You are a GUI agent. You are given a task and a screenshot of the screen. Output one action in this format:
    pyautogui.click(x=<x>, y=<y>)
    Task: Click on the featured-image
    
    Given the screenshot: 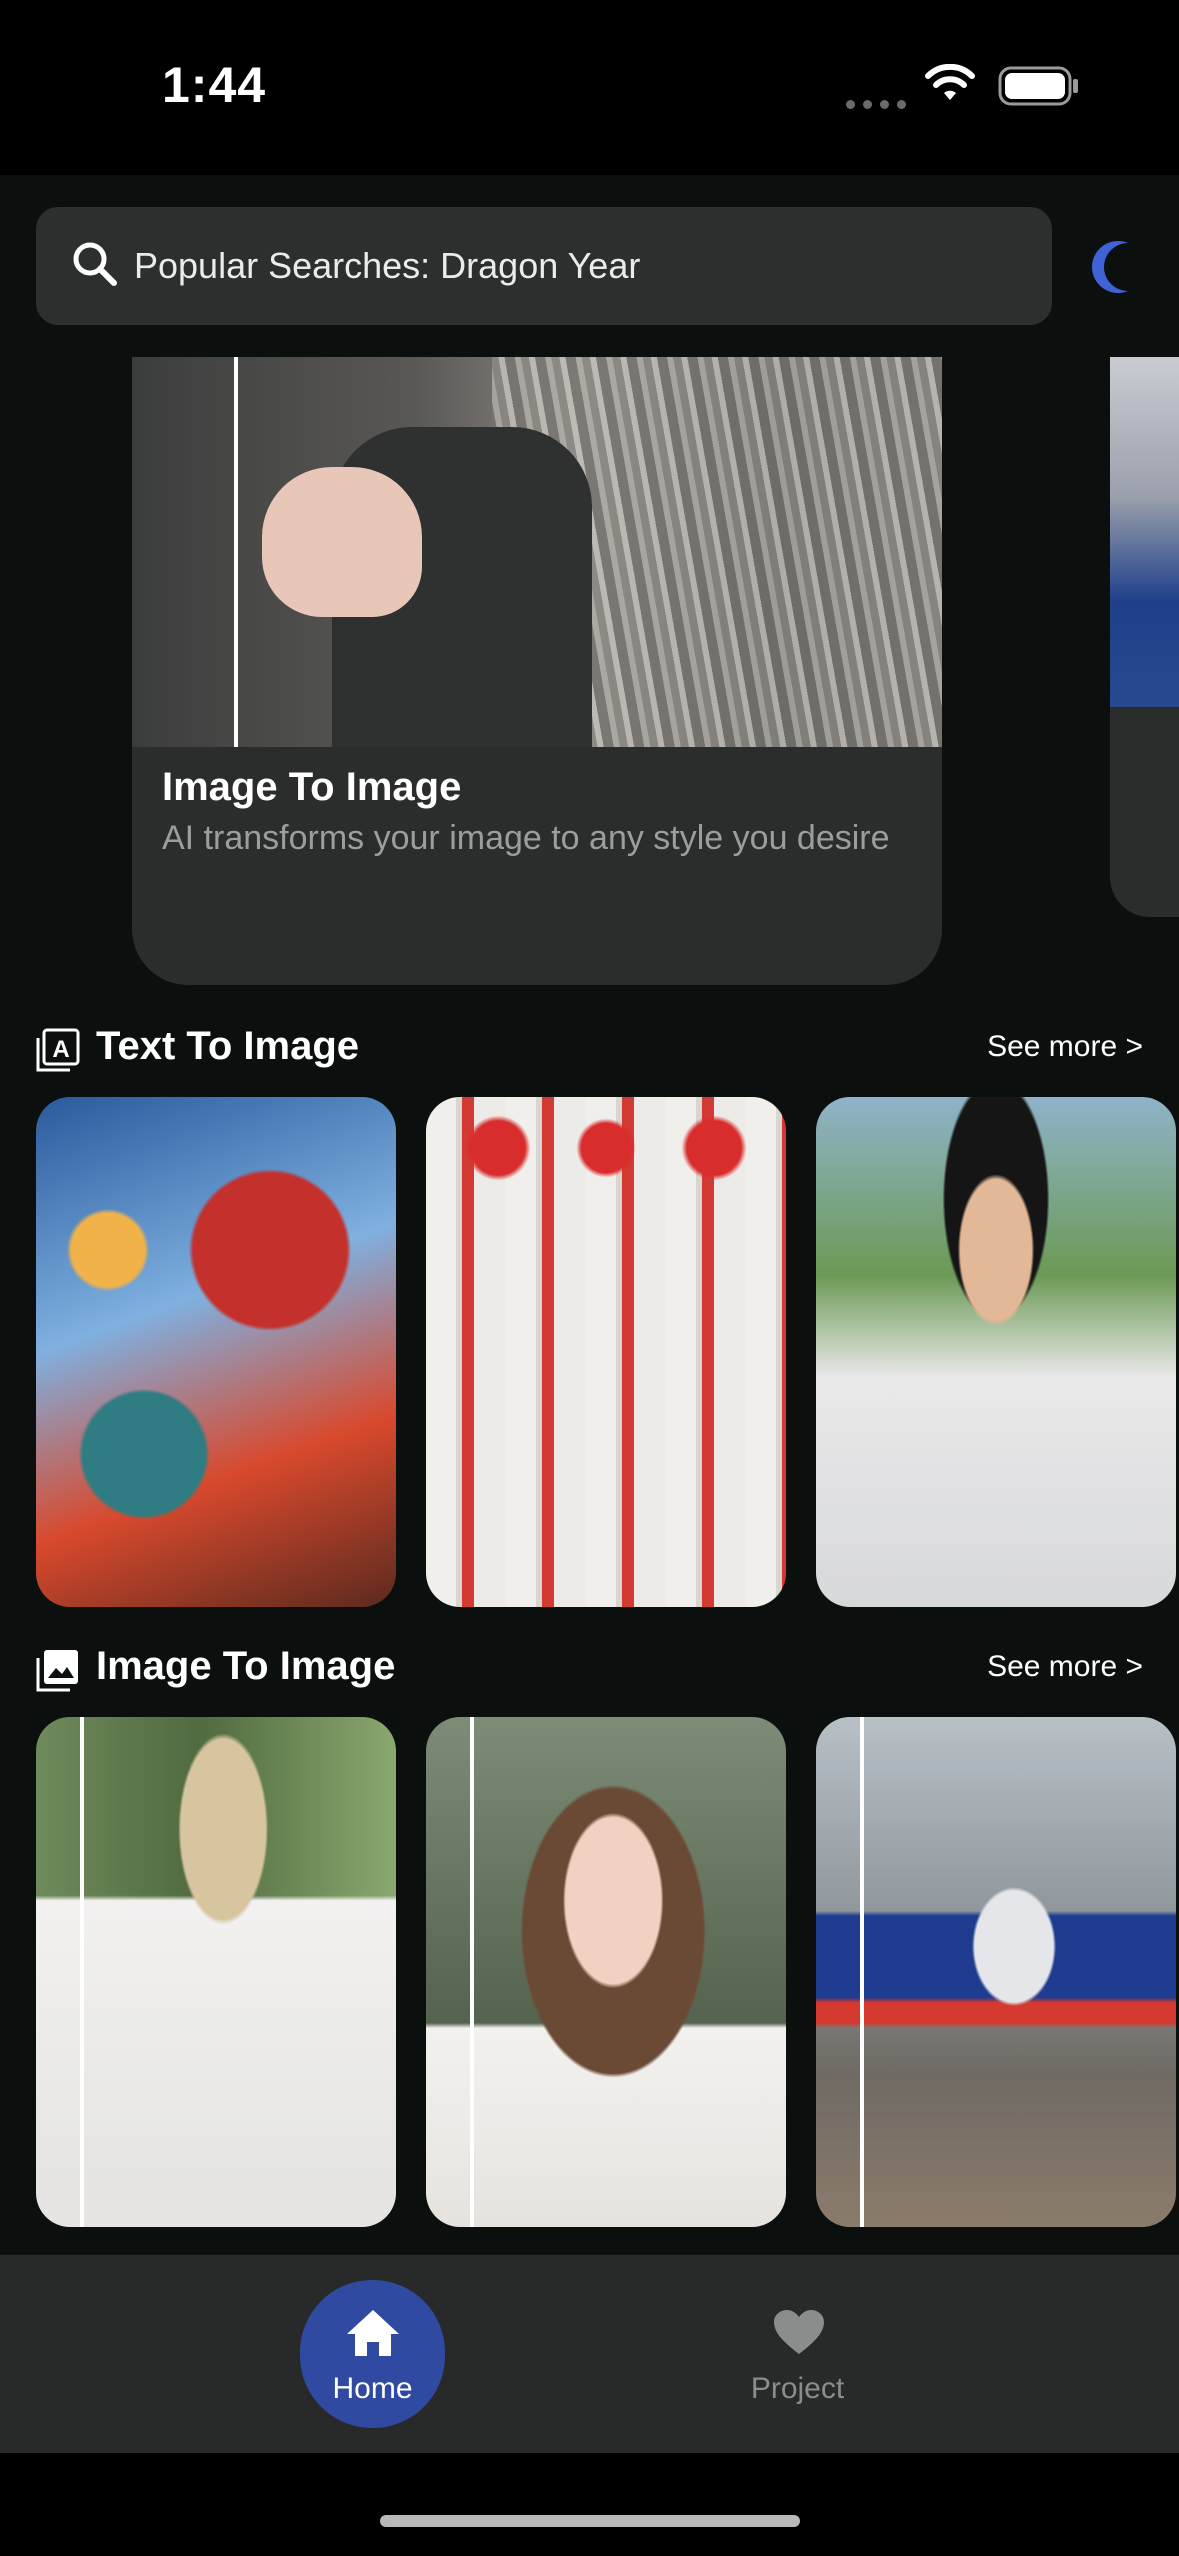 What is the action you would take?
    pyautogui.click(x=537, y=552)
    